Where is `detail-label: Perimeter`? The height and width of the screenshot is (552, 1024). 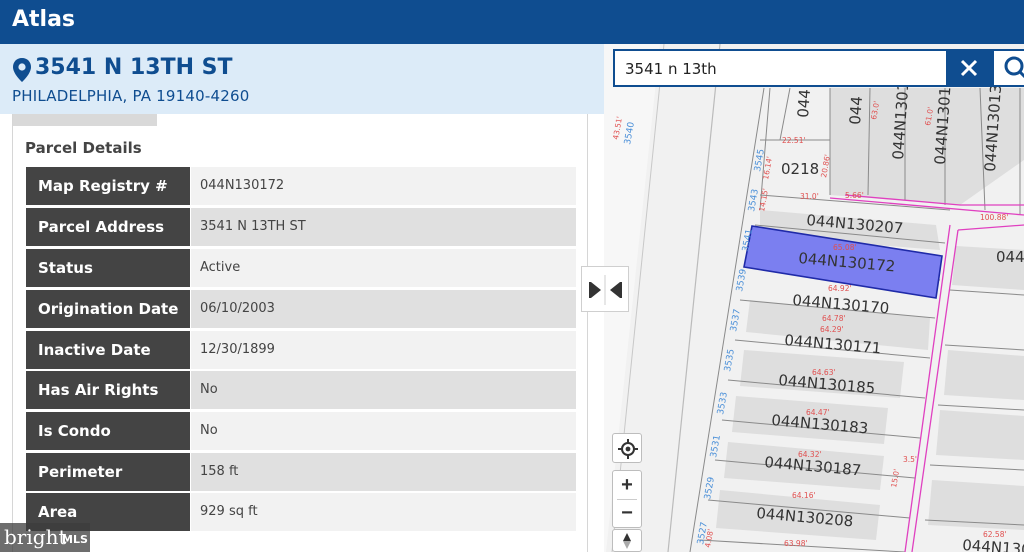 detail-label: Perimeter is located at coordinates (108, 472).